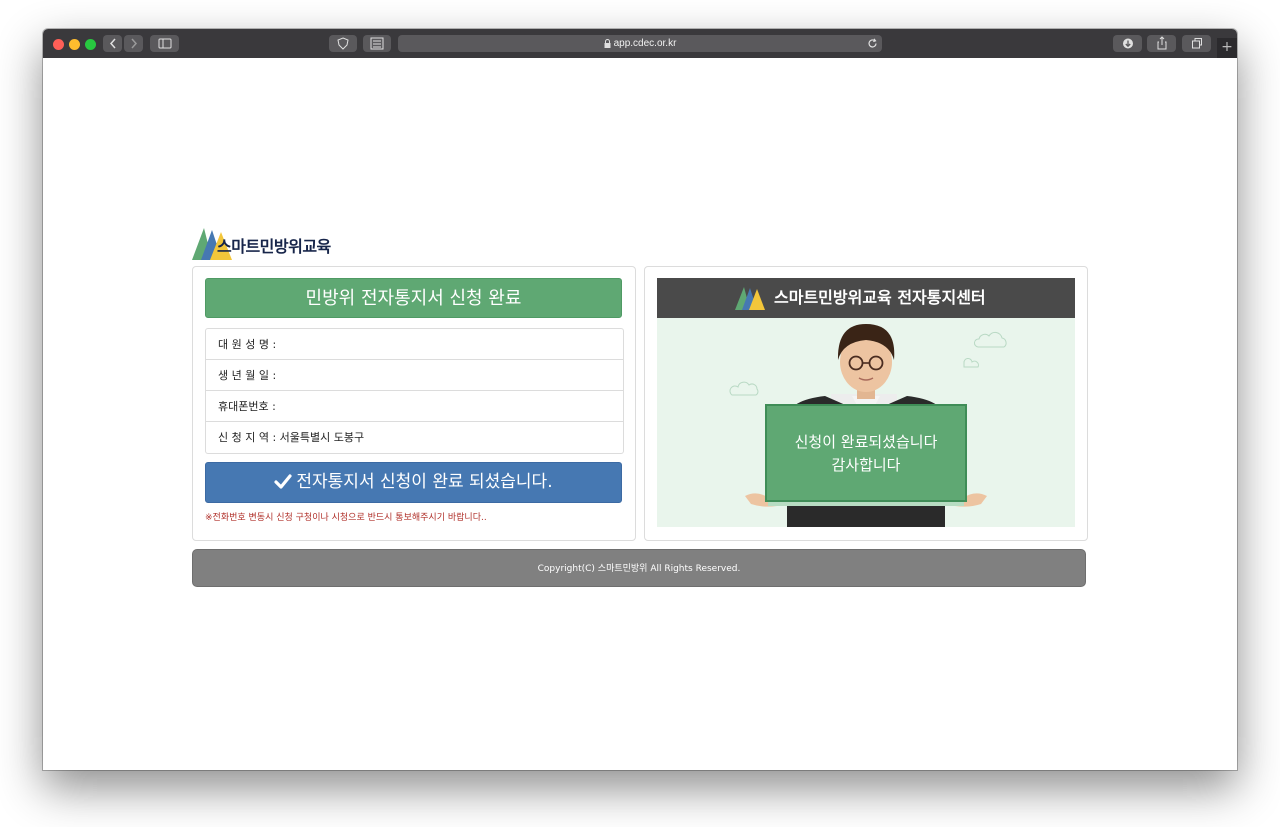 The height and width of the screenshot is (827, 1280). Describe the element at coordinates (750, 298) in the screenshot. I see `logo-mark-icon` at that location.